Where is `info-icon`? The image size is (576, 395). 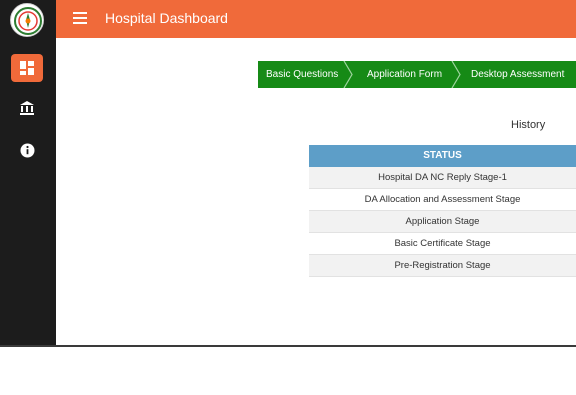 info-icon is located at coordinates (27, 150).